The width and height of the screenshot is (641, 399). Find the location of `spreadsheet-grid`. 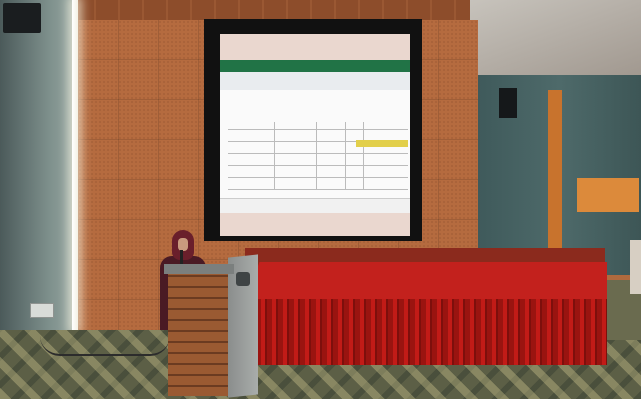

spreadsheet-grid is located at coordinates (318, 156).